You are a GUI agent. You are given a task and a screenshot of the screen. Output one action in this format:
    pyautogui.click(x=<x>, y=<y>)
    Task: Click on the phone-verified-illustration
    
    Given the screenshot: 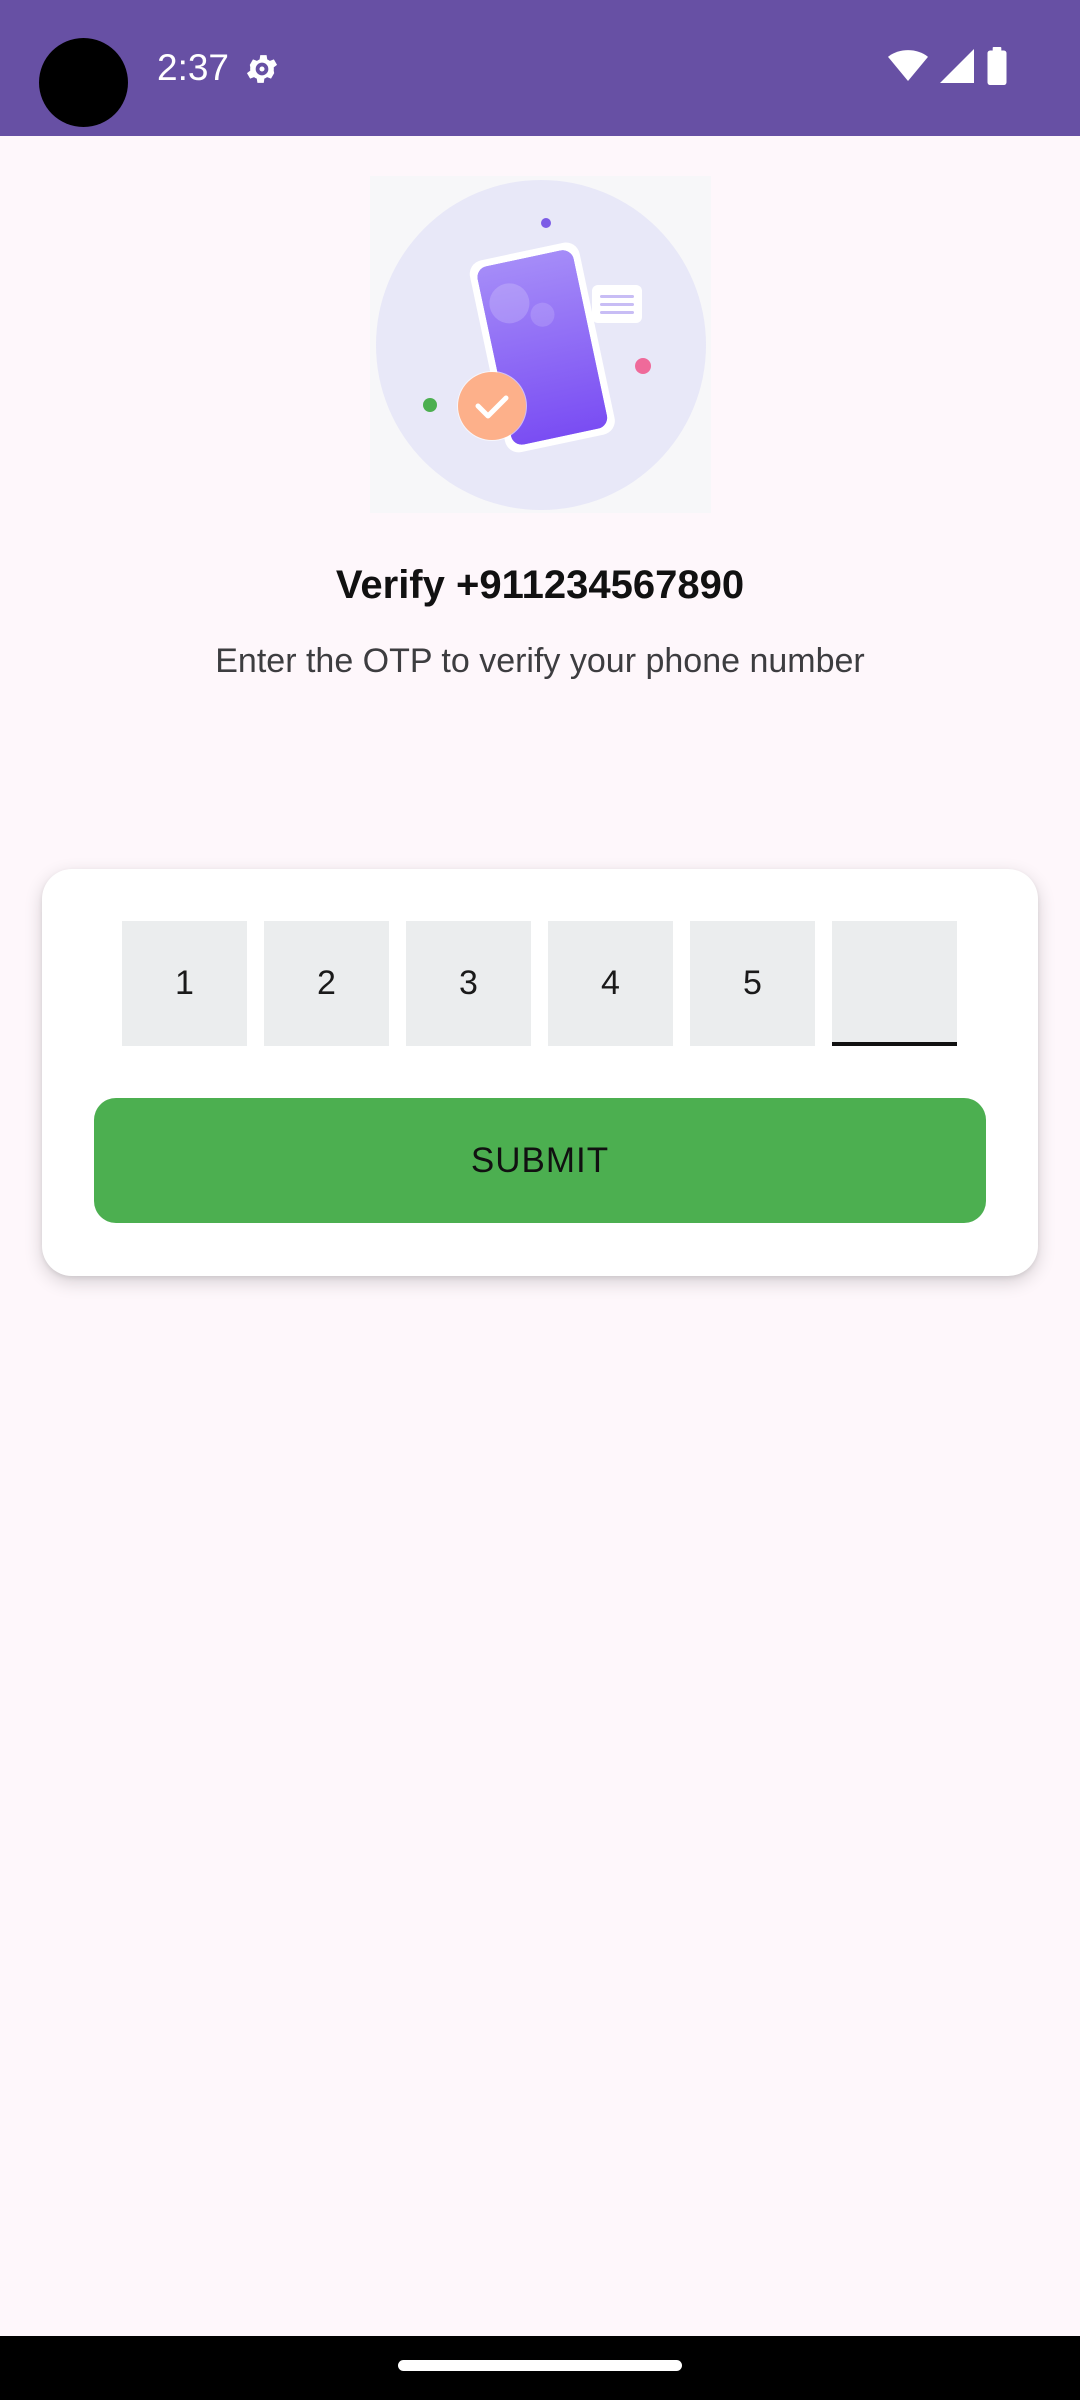 What is the action you would take?
    pyautogui.click(x=540, y=344)
    